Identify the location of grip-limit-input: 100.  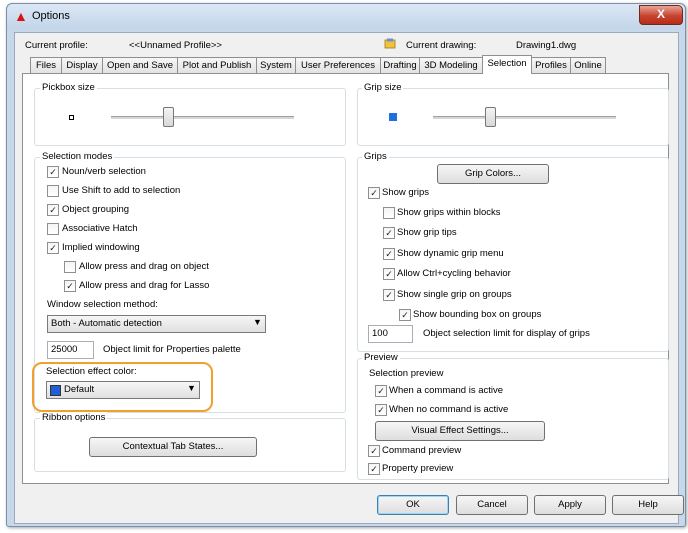
(390, 334).